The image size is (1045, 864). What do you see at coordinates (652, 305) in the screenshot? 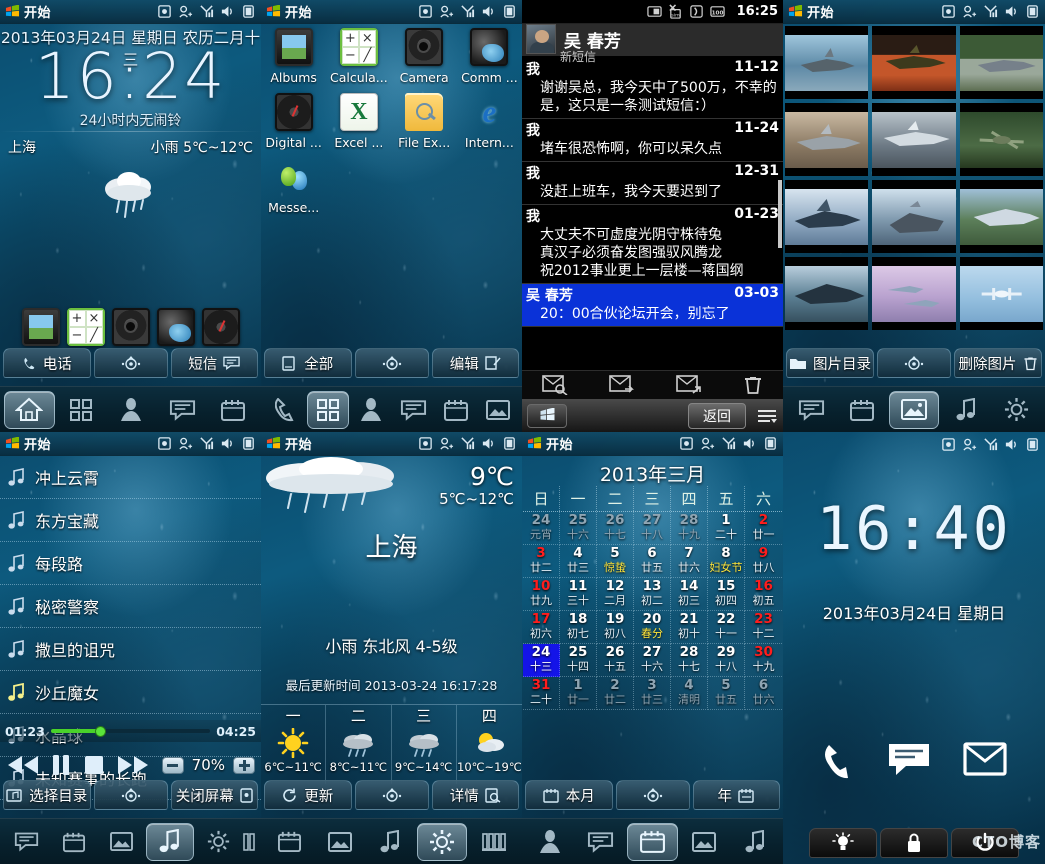
I see `sms-row-selected: 吴 春芳 03-03 20：00合伙论坛开会，别忘了` at bounding box center [652, 305].